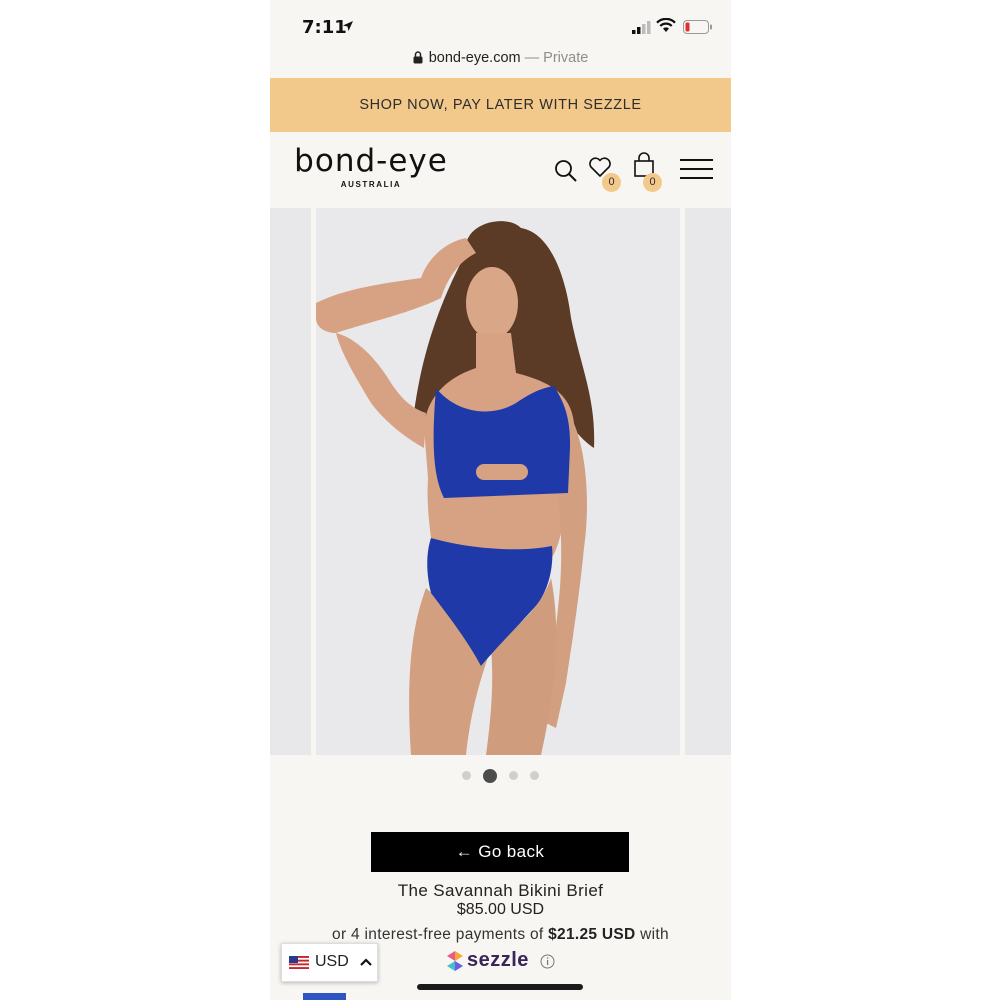  I want to click on location-arrow-icon, so click(348, 26).